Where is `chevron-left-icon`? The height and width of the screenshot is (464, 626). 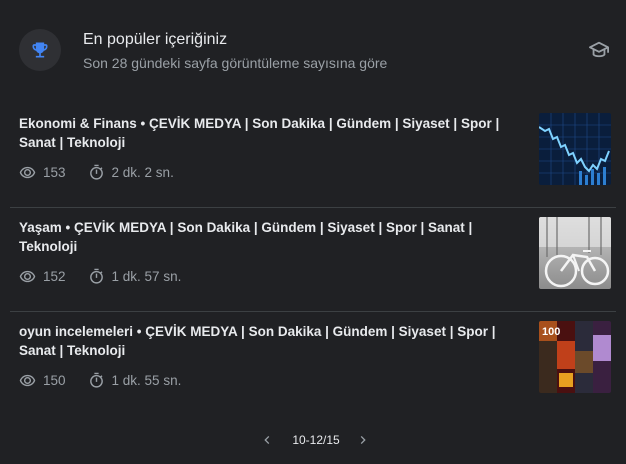
chevron-left-icon is located at coordinates (267, 440).